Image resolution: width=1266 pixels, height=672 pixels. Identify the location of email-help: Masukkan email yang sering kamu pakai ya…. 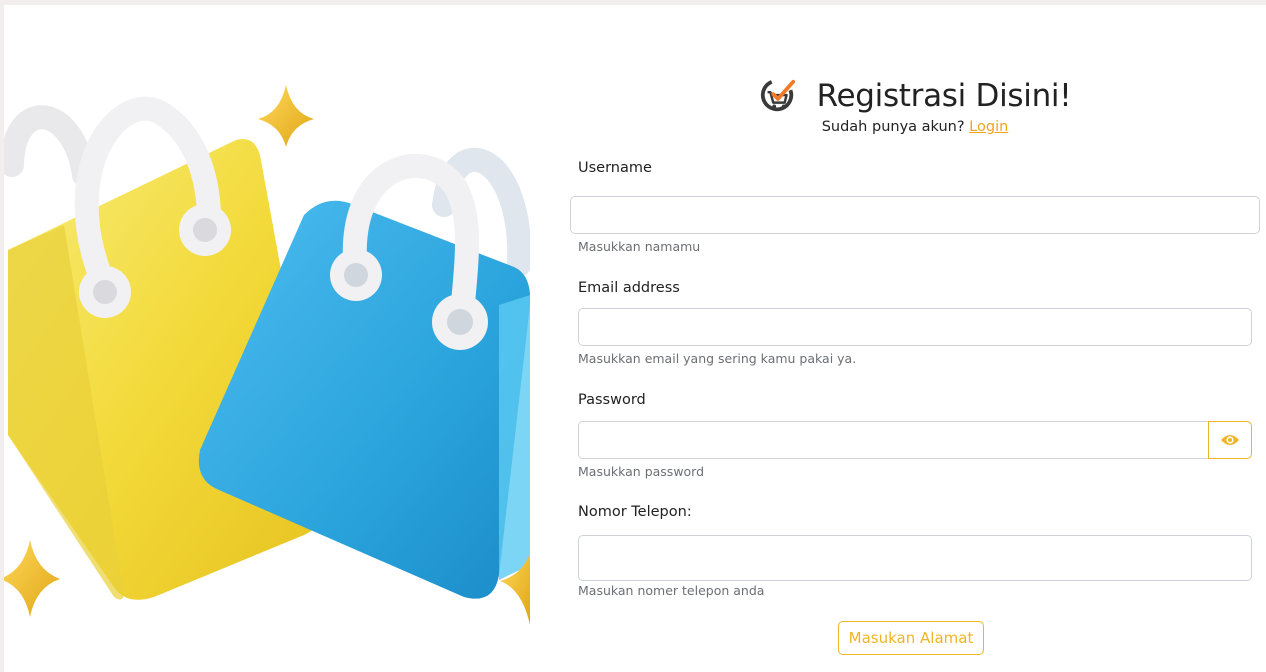
(717, 358).